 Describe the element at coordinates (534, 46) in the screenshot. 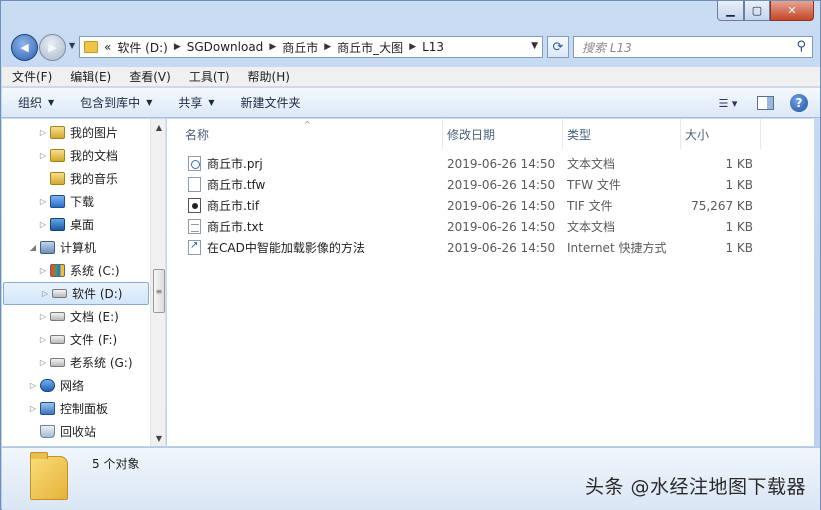

I see `address-dropdown-icon: ▼` at that location.